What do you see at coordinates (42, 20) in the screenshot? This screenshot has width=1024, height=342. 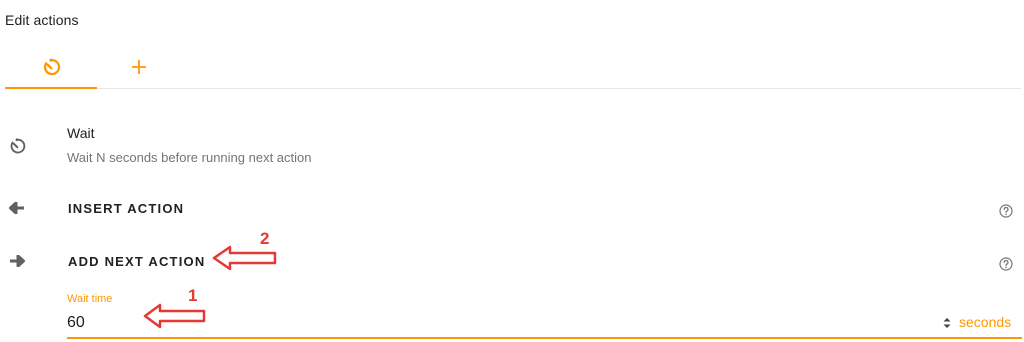 I see `page-title: Edit actions` at bounding box center [42, 20].